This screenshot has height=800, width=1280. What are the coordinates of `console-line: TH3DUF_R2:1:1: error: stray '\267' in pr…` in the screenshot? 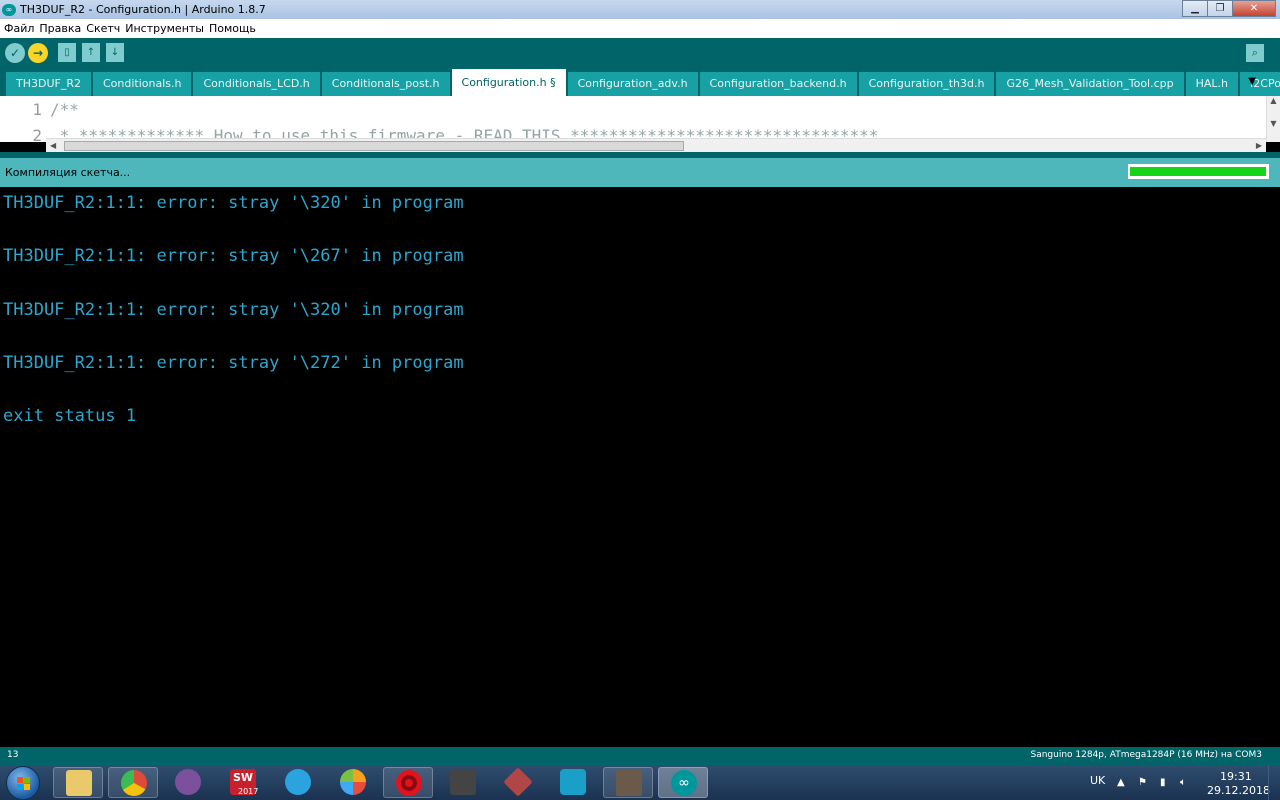 It's located at (233, 256).